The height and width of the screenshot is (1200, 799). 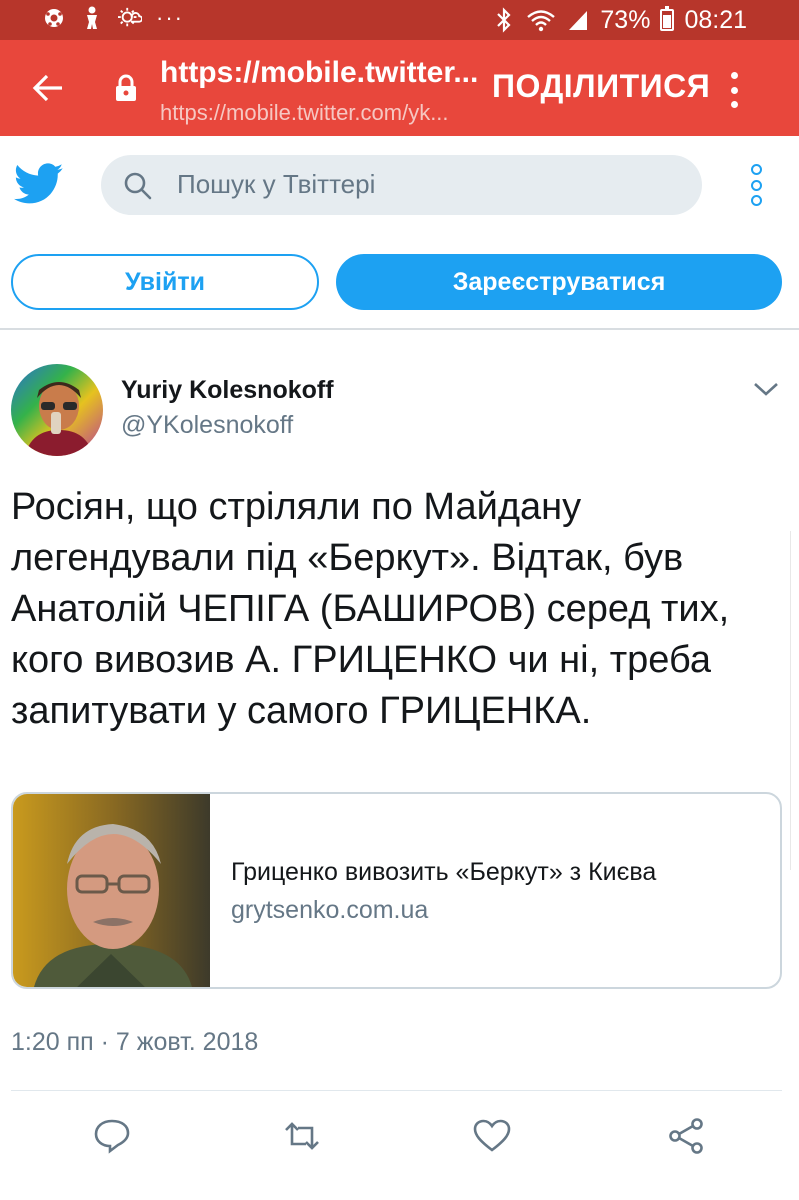 I want to click on header-divider, so click(x=399, y=329).